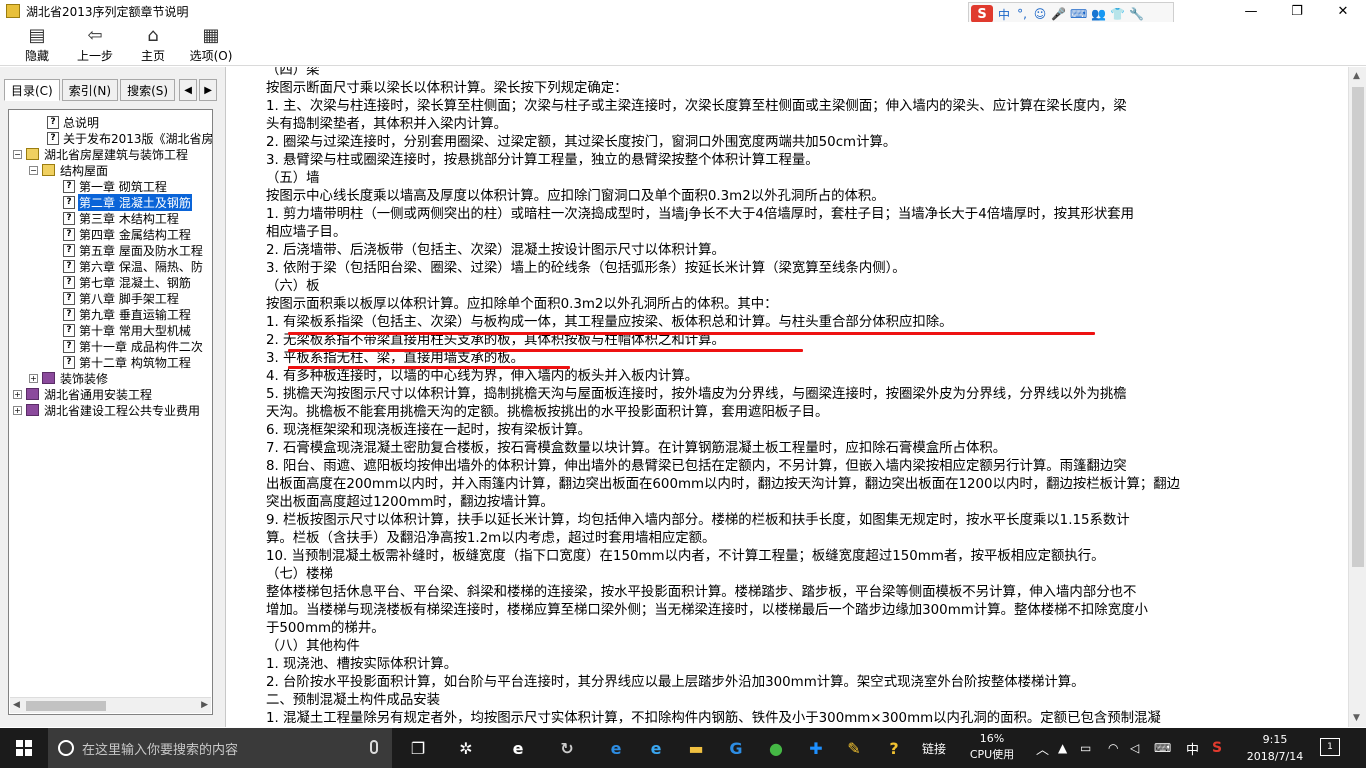  What do you see at coordinates (736, 748) in the screenshot?
I see `g-app-icon: G` at bounding box center [736, 748].